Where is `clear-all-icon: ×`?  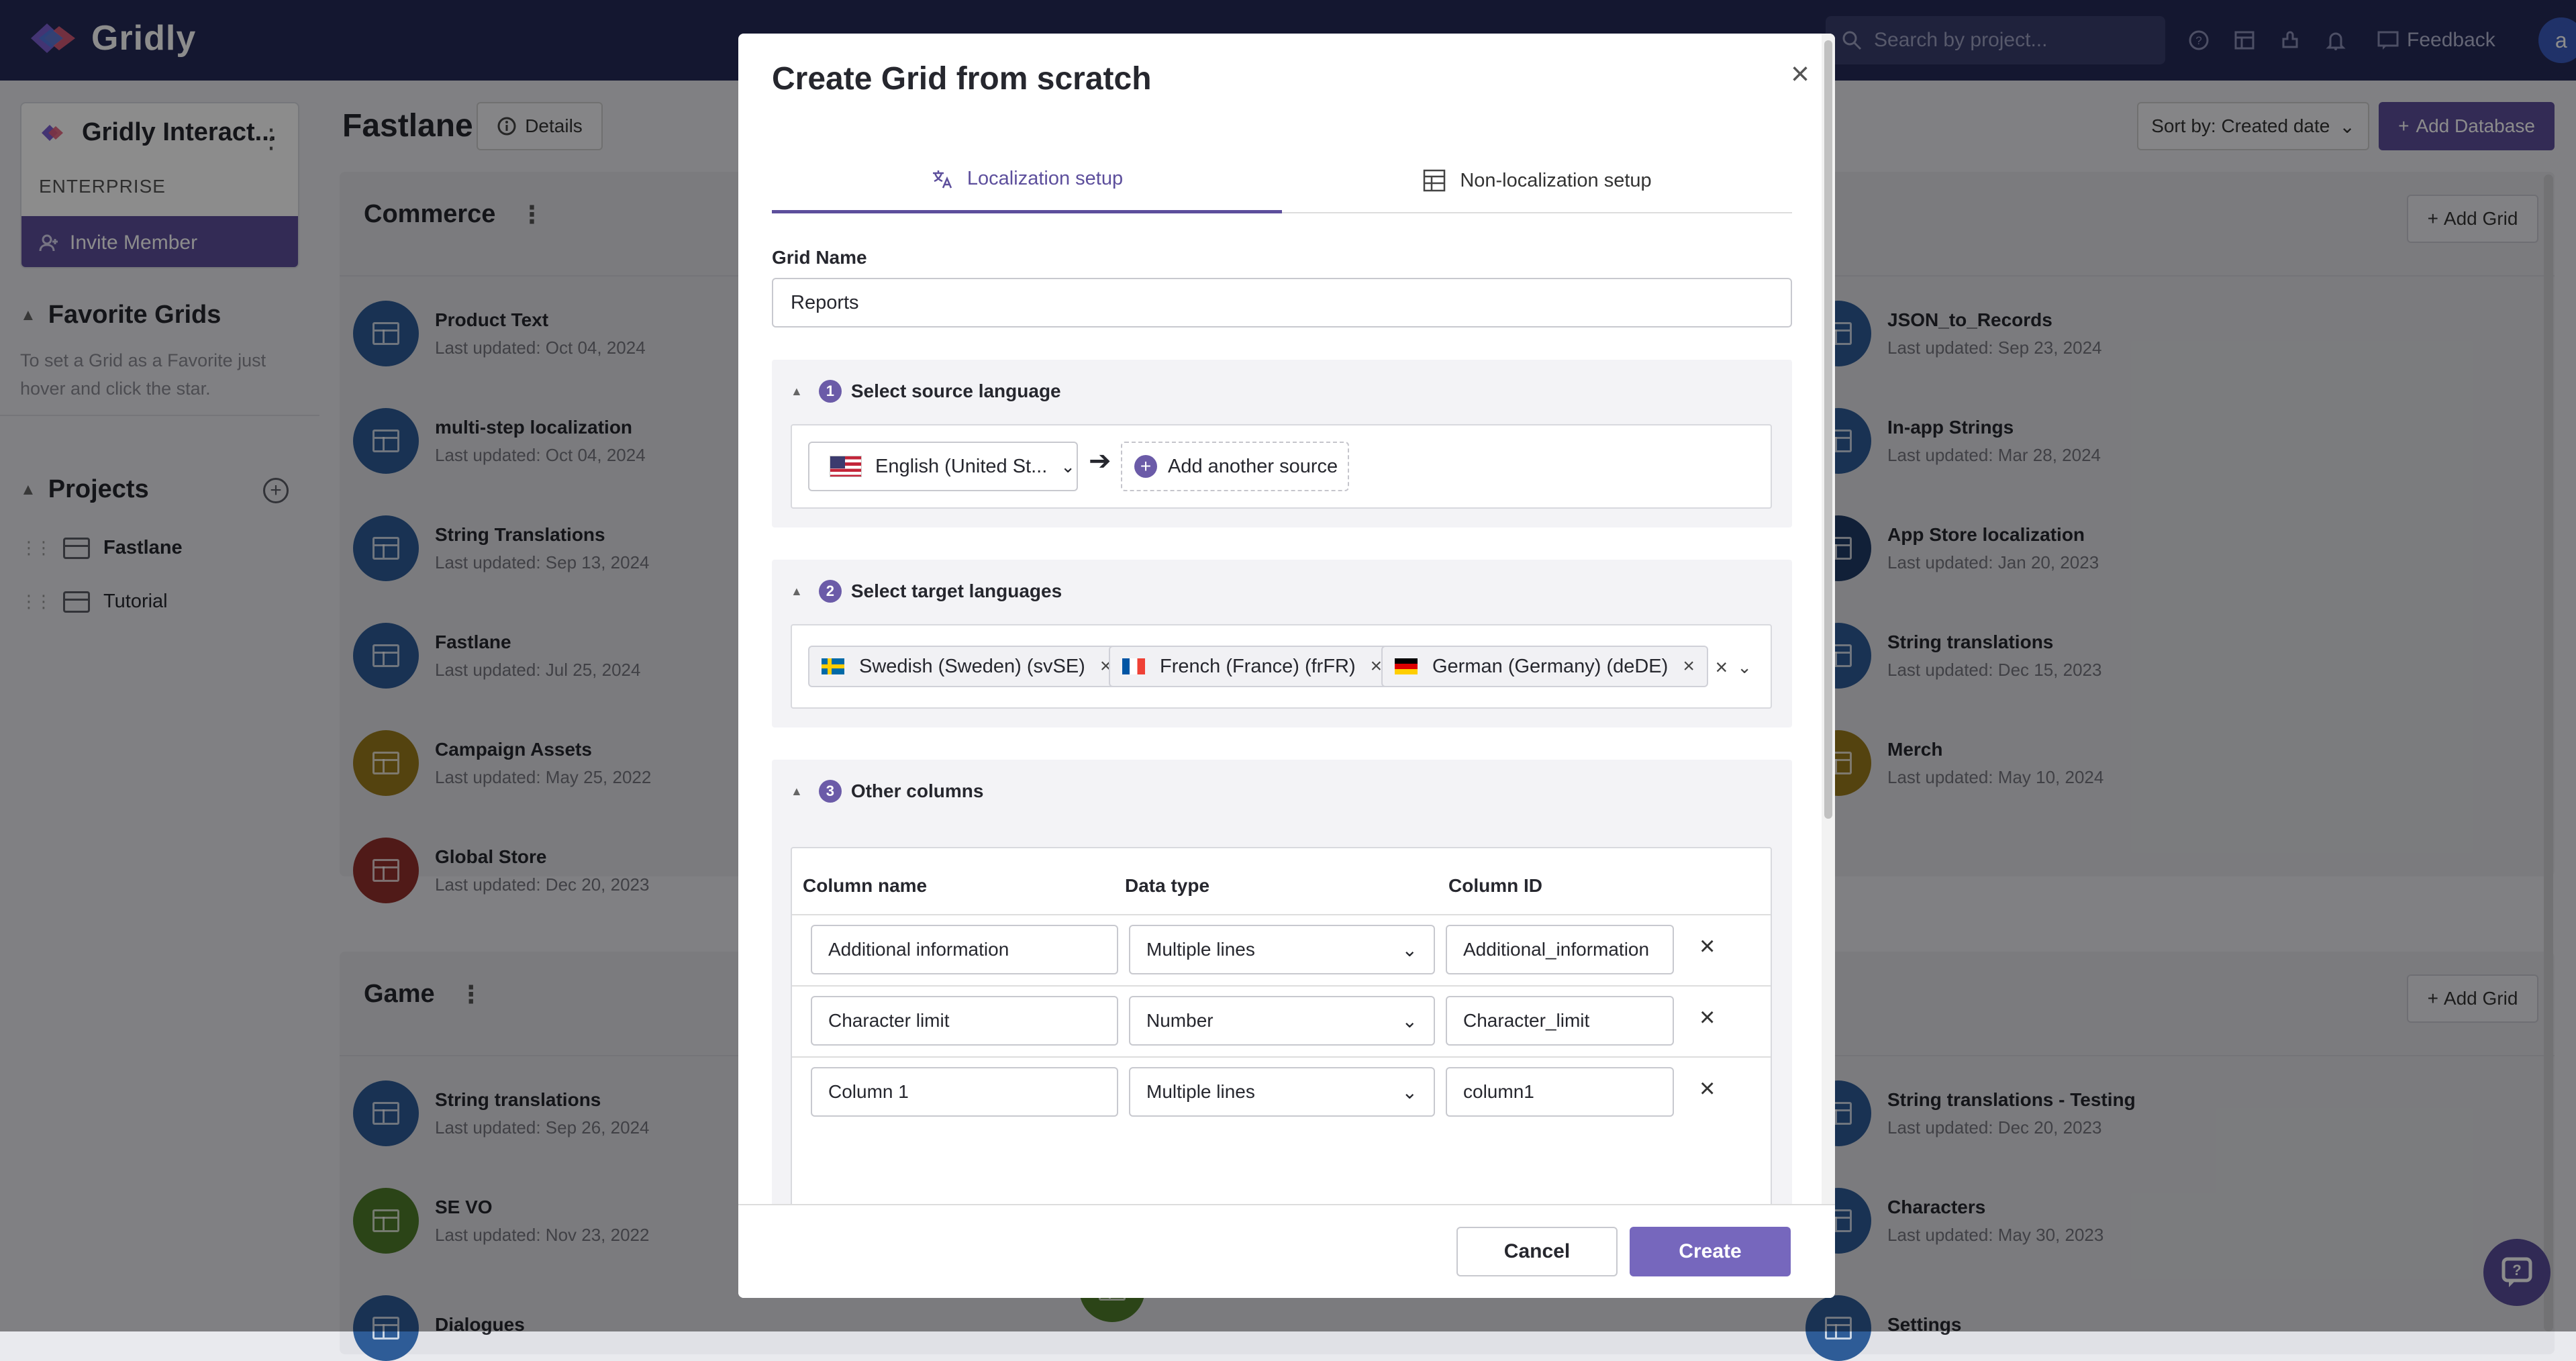
clear-all-icon: × is located at coordinates (1722, 667).